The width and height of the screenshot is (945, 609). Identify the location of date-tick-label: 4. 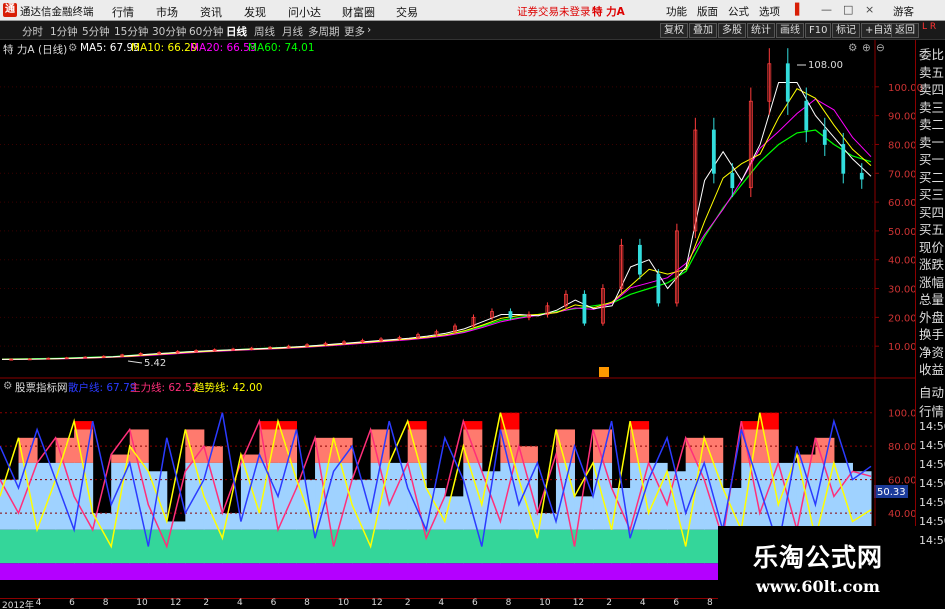
(642, 603).